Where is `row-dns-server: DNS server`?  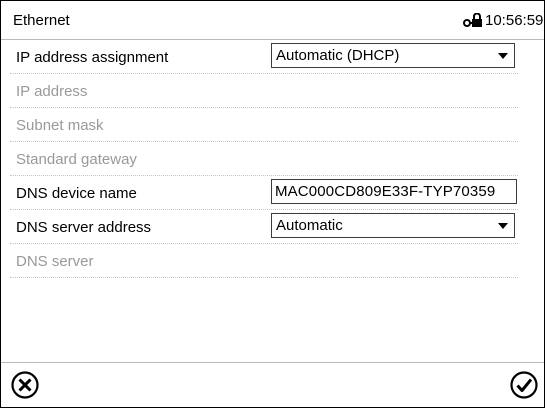 row-dns-server: DNS server is located at coordinates (264, 261).